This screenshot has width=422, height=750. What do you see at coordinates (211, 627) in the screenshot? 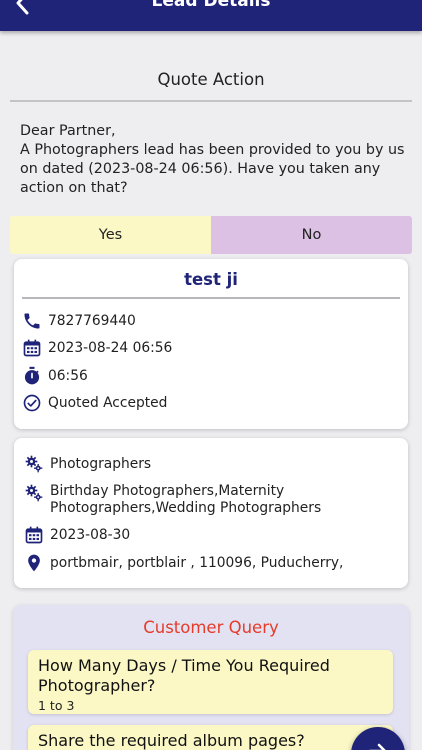
I see `customer-query-title: Customer Query` at bounding box center [211, 627].